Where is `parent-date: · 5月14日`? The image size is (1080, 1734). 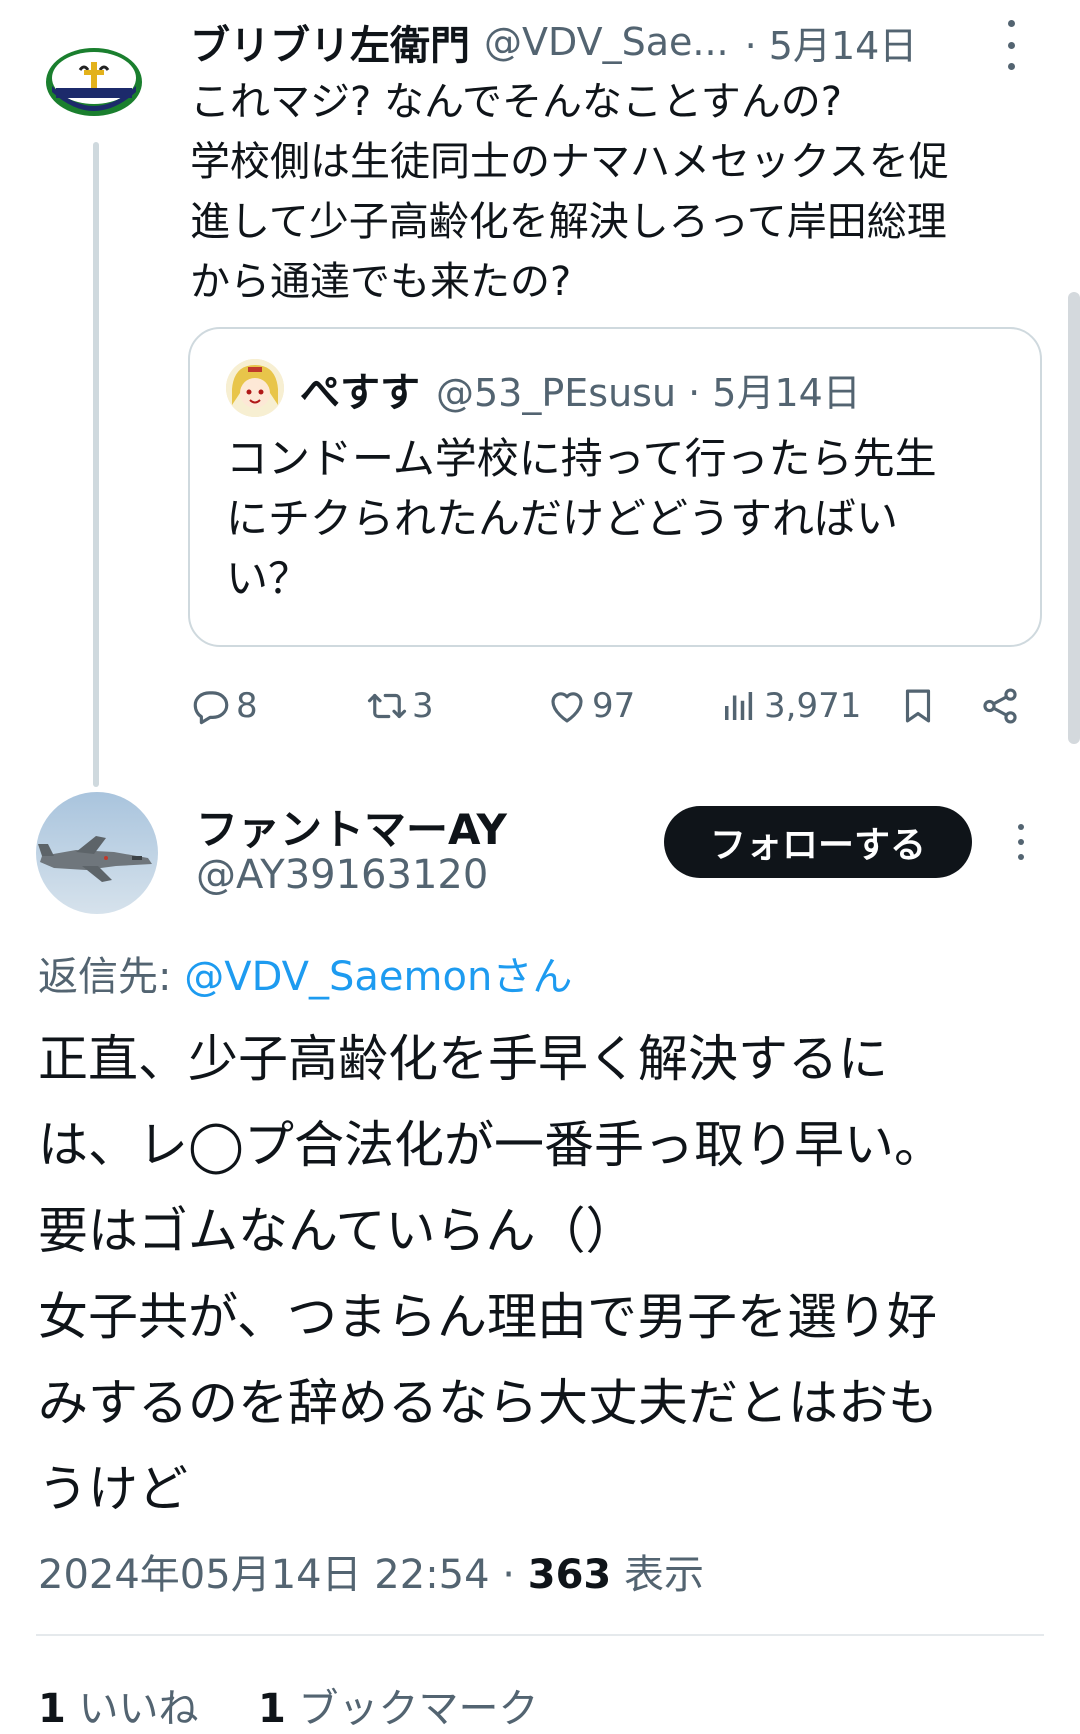 parent-date: · 5月14日 is located at coordinates (831, 42).